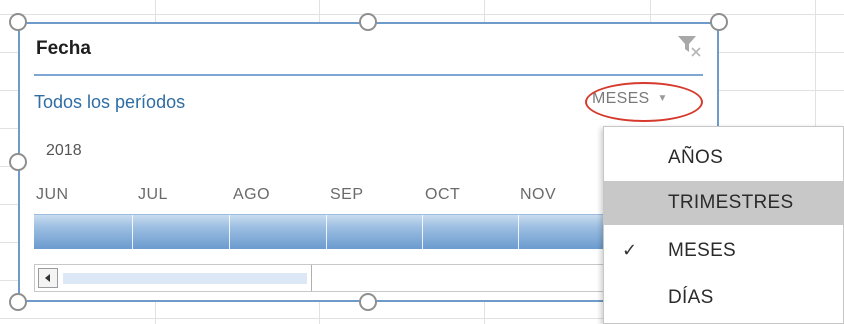 The height and width of the screenshot is (324, 844). What do you see at coordinates (368, 75) in the screenshot?
I see `title-divider` at bounding box center [368, 75].